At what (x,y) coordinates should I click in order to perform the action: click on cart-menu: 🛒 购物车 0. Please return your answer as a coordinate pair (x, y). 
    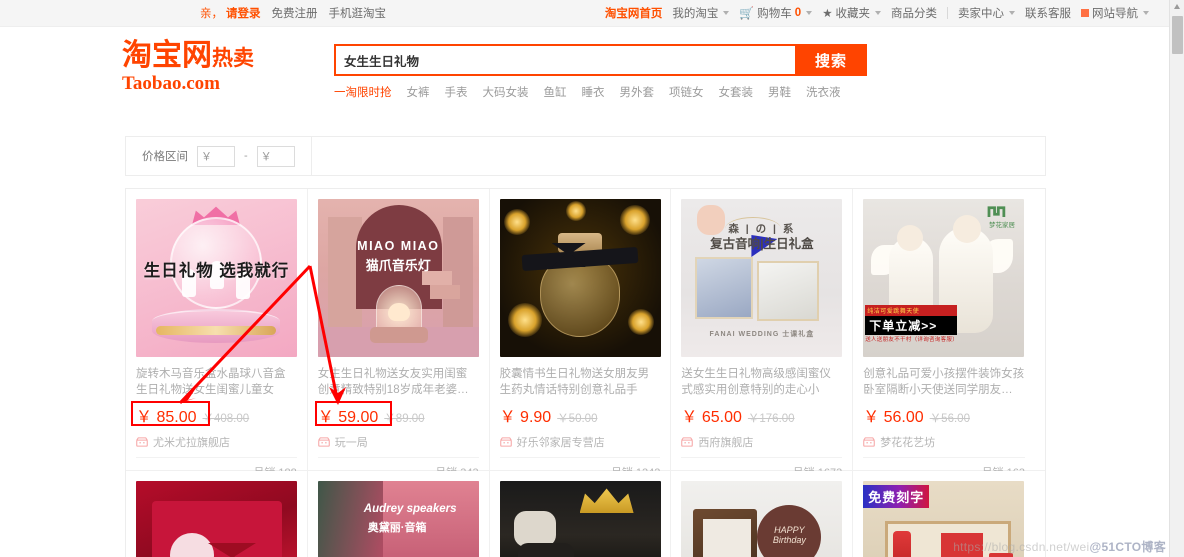
    Looking at the image, I should click on (776, 13).